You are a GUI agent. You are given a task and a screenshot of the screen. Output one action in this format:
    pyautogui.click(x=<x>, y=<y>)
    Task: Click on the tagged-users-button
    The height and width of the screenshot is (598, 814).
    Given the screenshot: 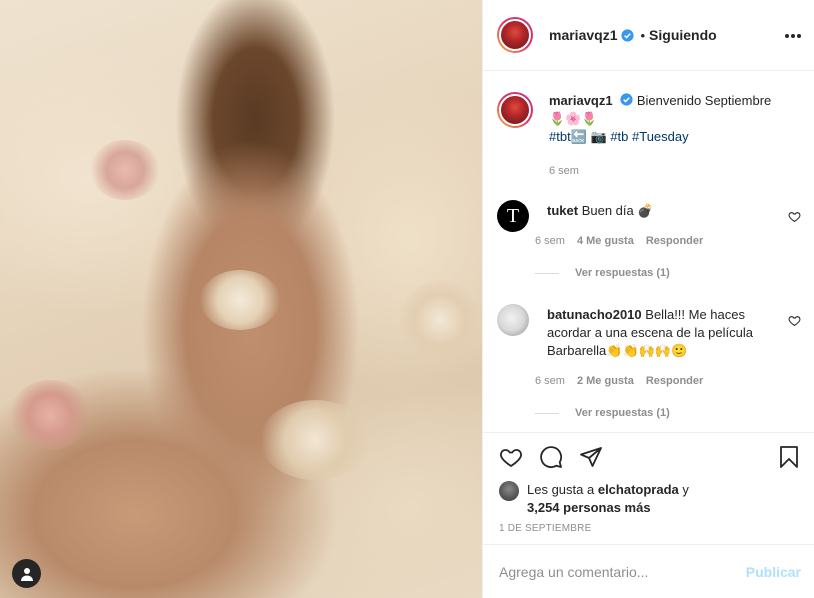 What is the action you would take?
    pyautogui.click(x=26, y=573)
    